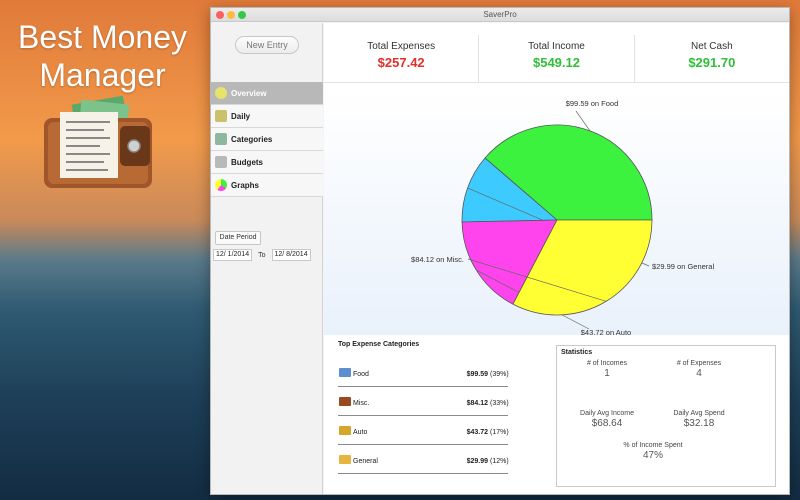  What do you see at coordinates (267, 185) in the screenshot?
I see `sidebar-item-graphs: Graphs` at bounding box center [267, 185].